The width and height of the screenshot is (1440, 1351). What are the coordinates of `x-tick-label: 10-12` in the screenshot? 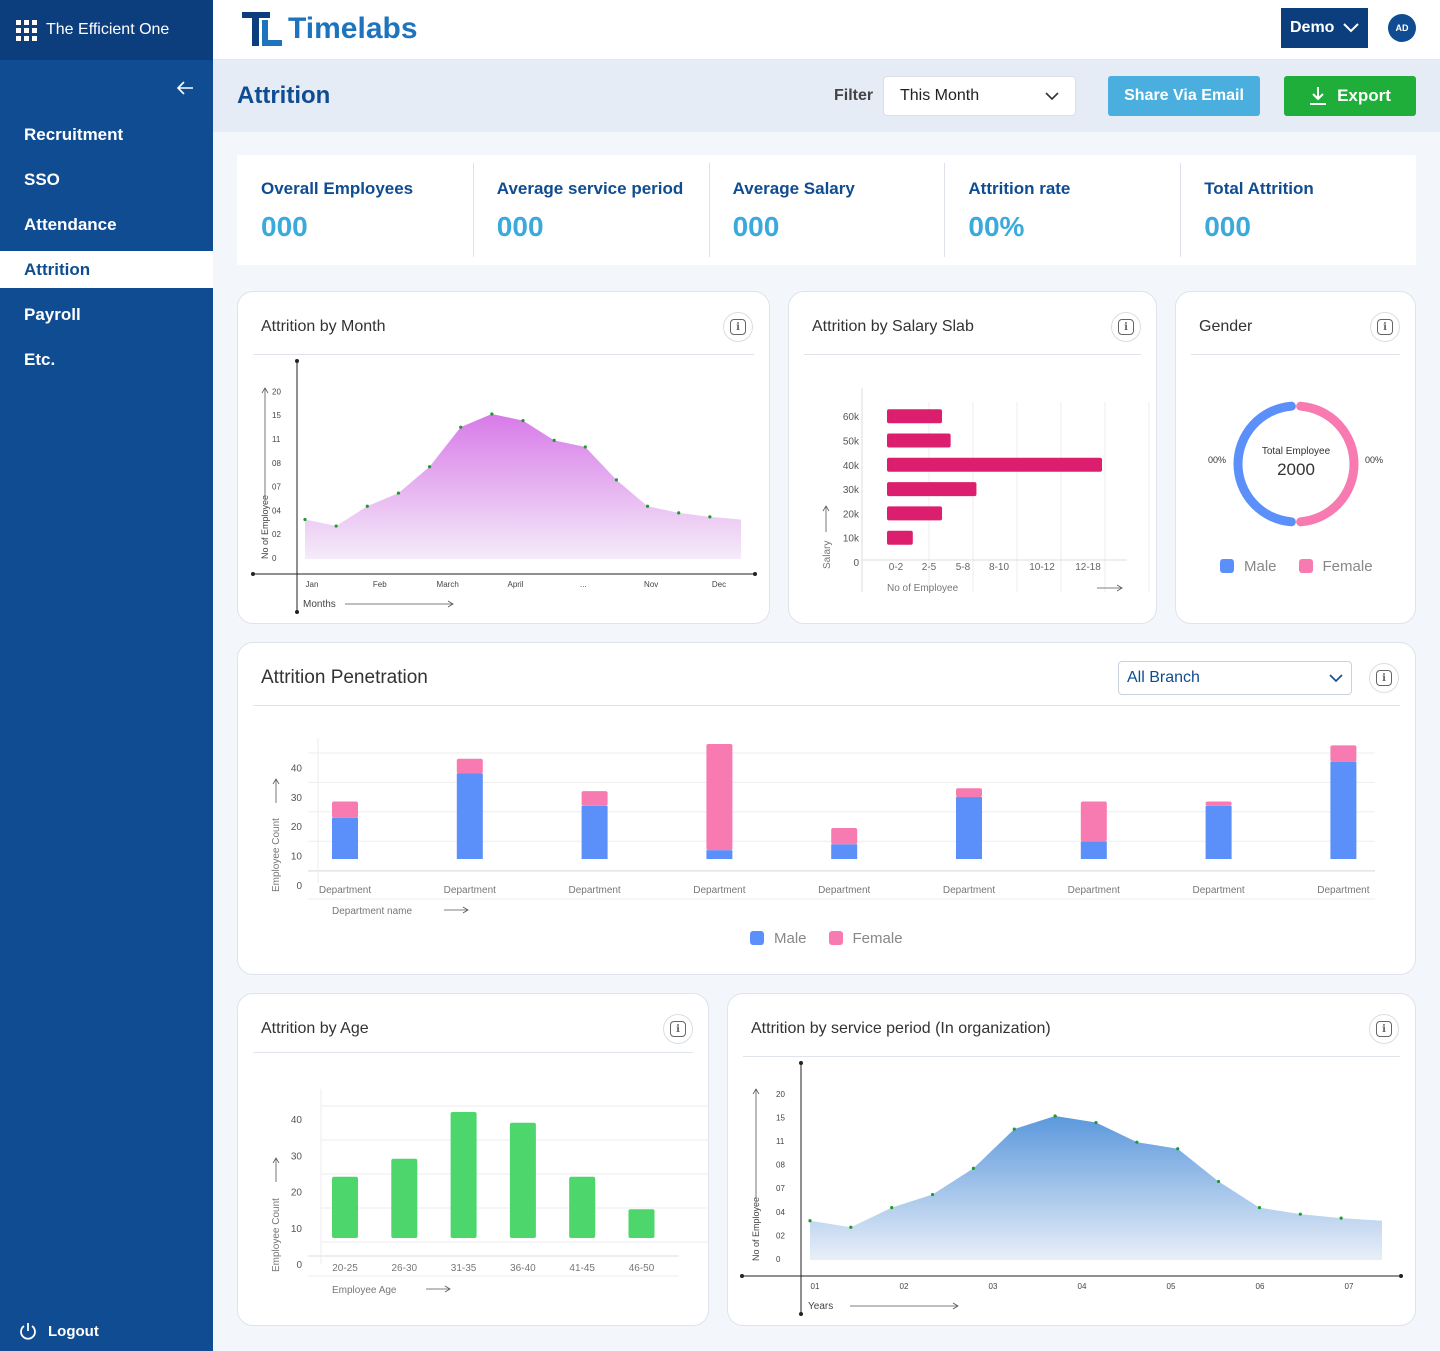 It's located at (1042, 567).